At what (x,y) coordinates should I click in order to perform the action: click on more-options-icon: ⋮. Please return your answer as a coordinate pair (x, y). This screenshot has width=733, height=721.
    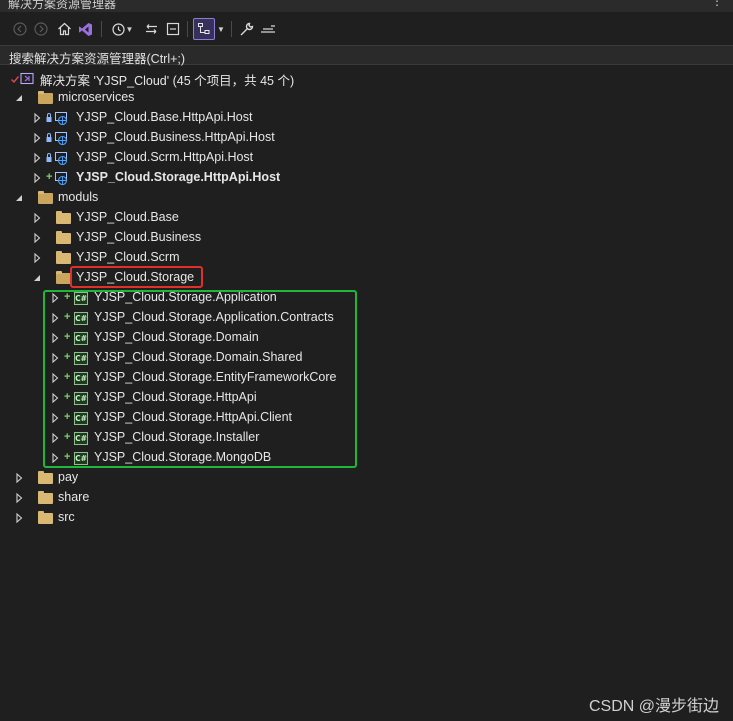
    Looking at the image, I should click on (717, 4).